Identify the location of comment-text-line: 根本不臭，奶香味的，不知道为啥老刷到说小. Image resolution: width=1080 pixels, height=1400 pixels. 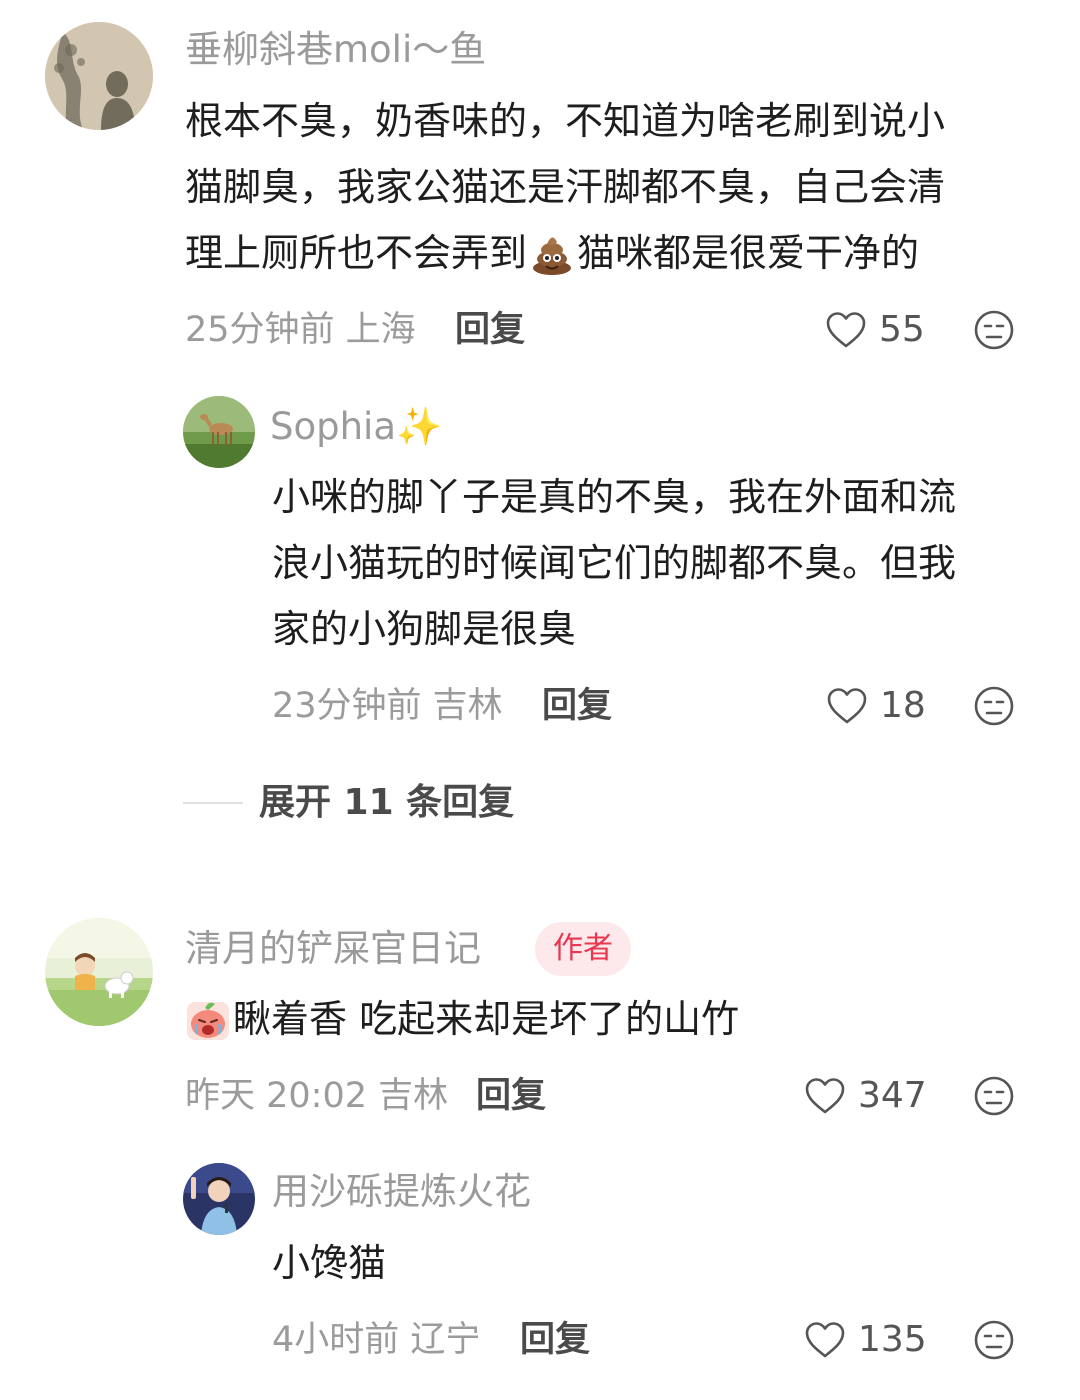
(565, 121).